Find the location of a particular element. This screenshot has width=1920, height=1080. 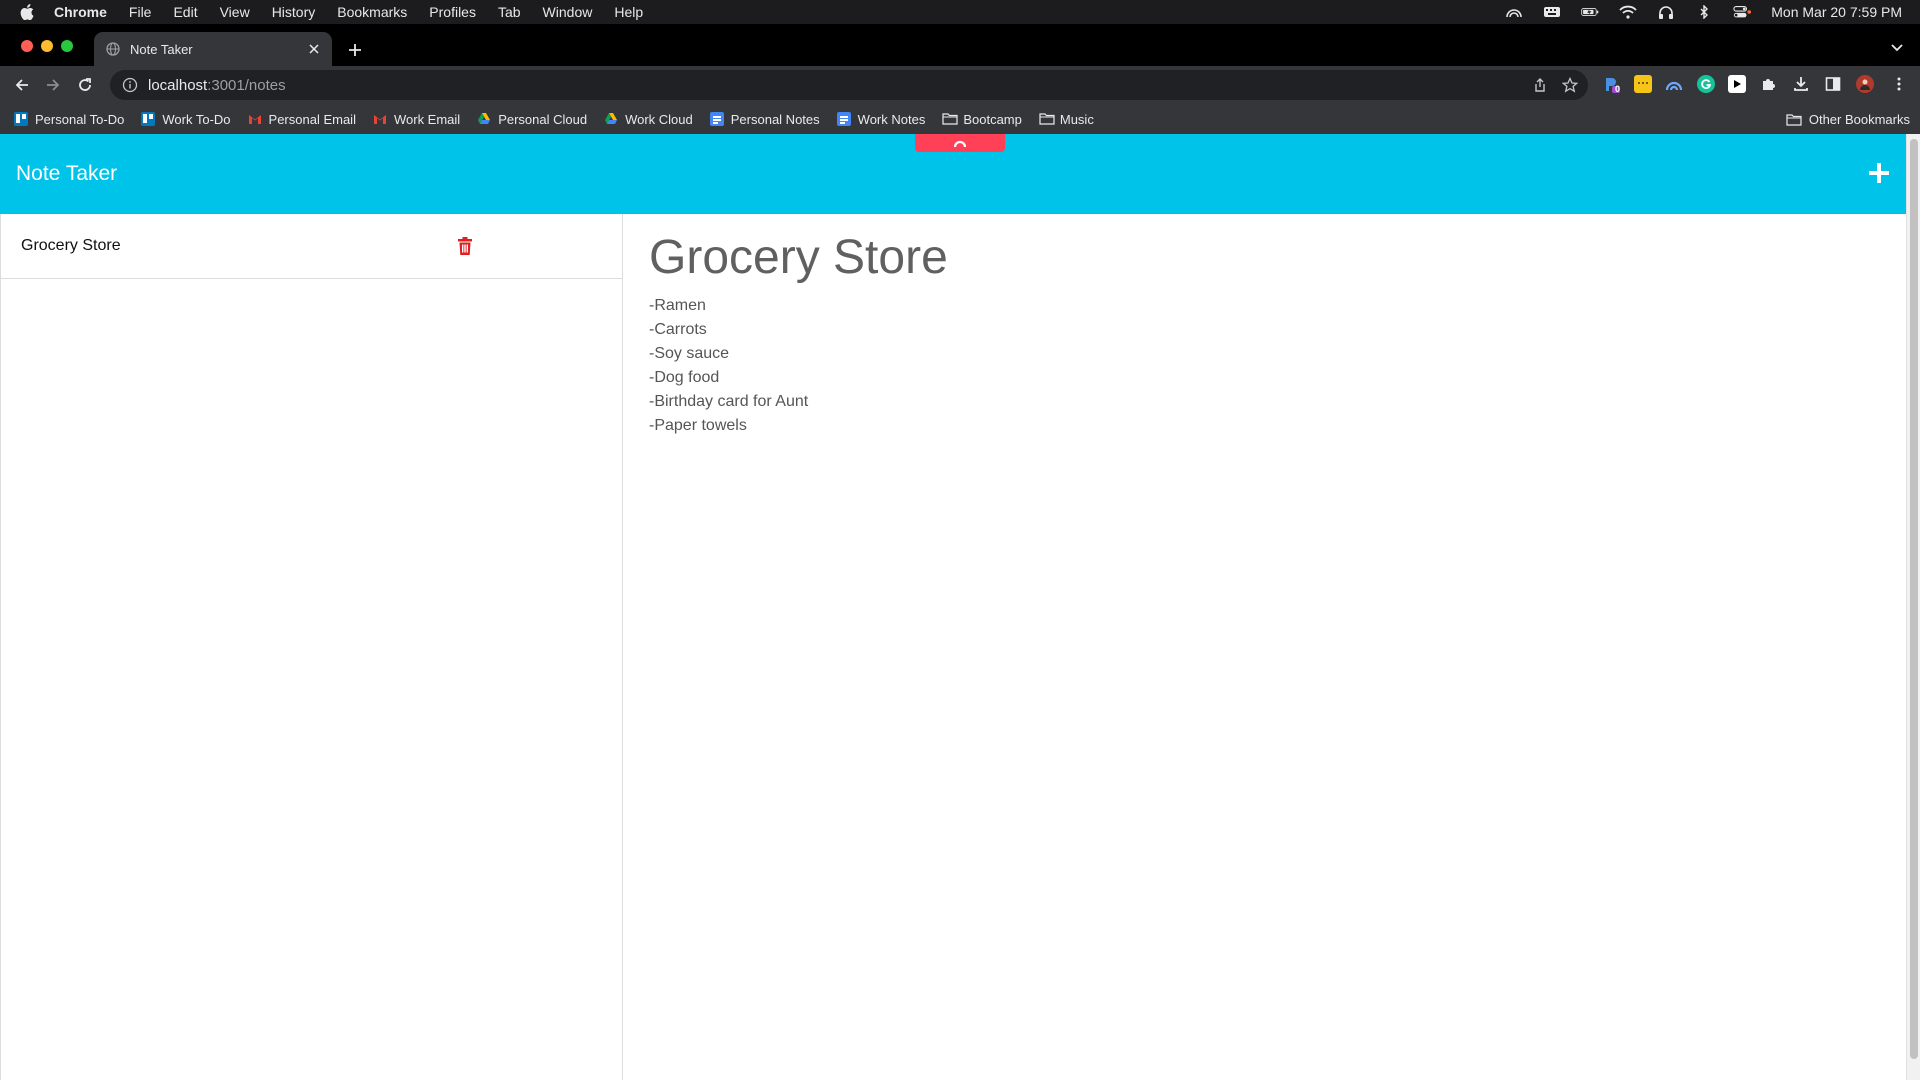

menu-edit: Edit is located at coordinates (185, 12).